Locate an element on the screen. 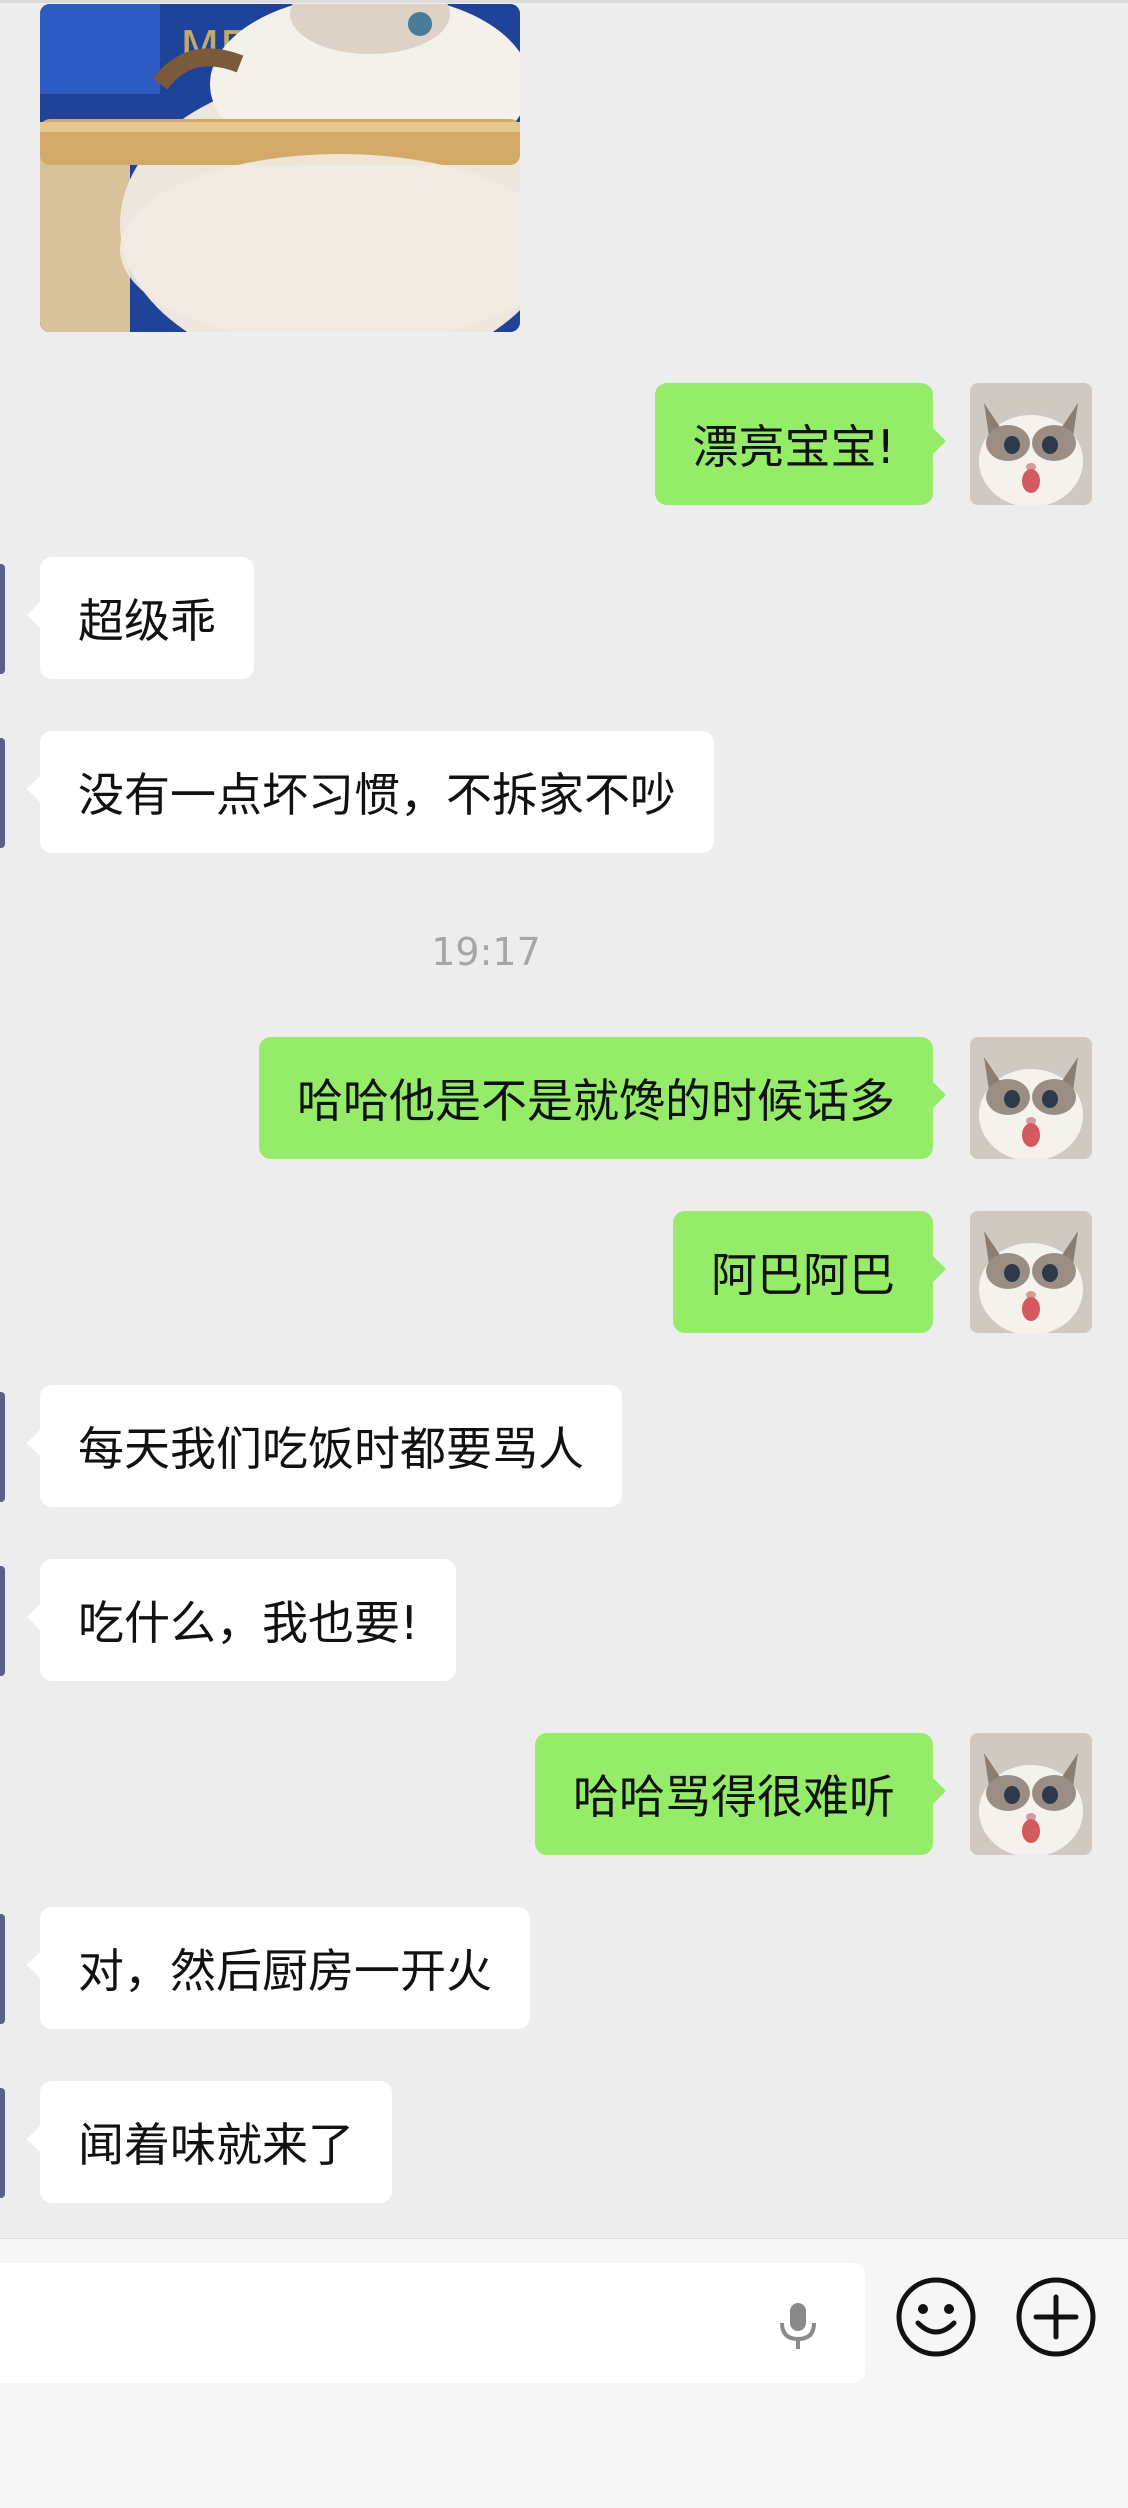  cat-photo-image: MEK is located at coordinates (280, 168).